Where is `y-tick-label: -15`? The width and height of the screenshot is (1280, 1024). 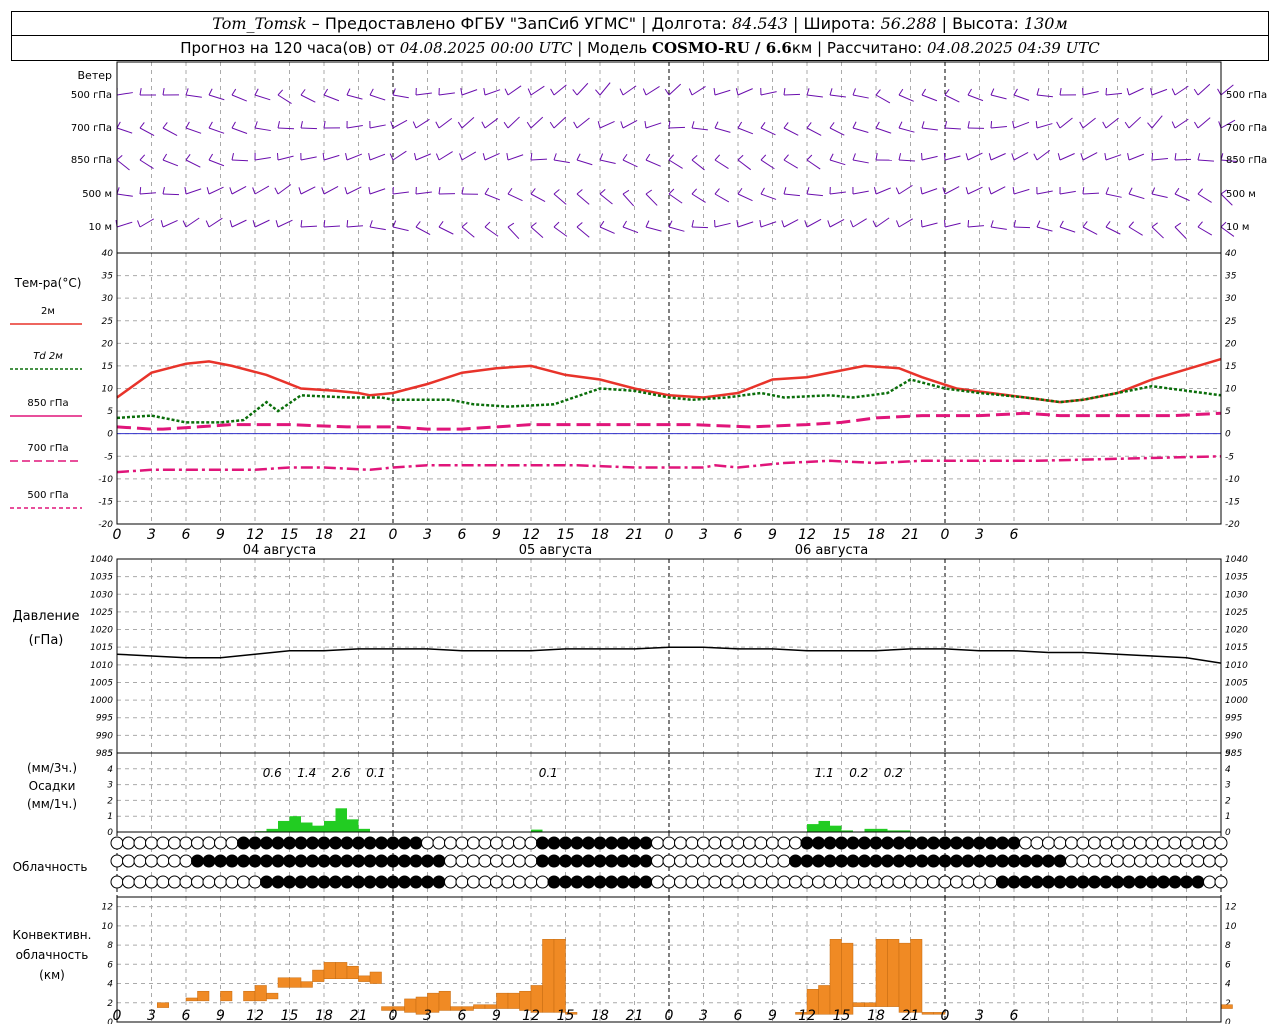 y-tick-label: -15 is located at coordinates (105, 502).